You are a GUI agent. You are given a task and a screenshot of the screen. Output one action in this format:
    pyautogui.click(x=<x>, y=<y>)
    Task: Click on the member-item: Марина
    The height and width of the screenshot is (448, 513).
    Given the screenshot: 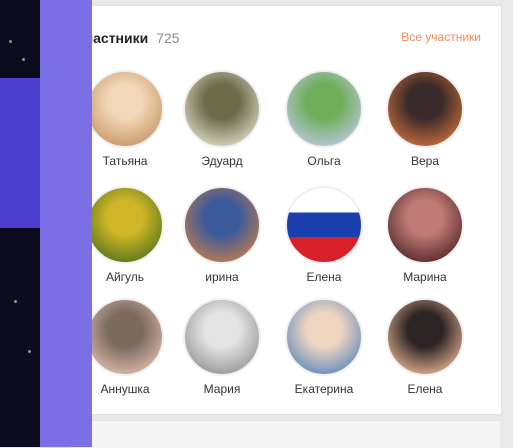 What is the action you would take?
    pyautogui.click(x=425, y=235)
    